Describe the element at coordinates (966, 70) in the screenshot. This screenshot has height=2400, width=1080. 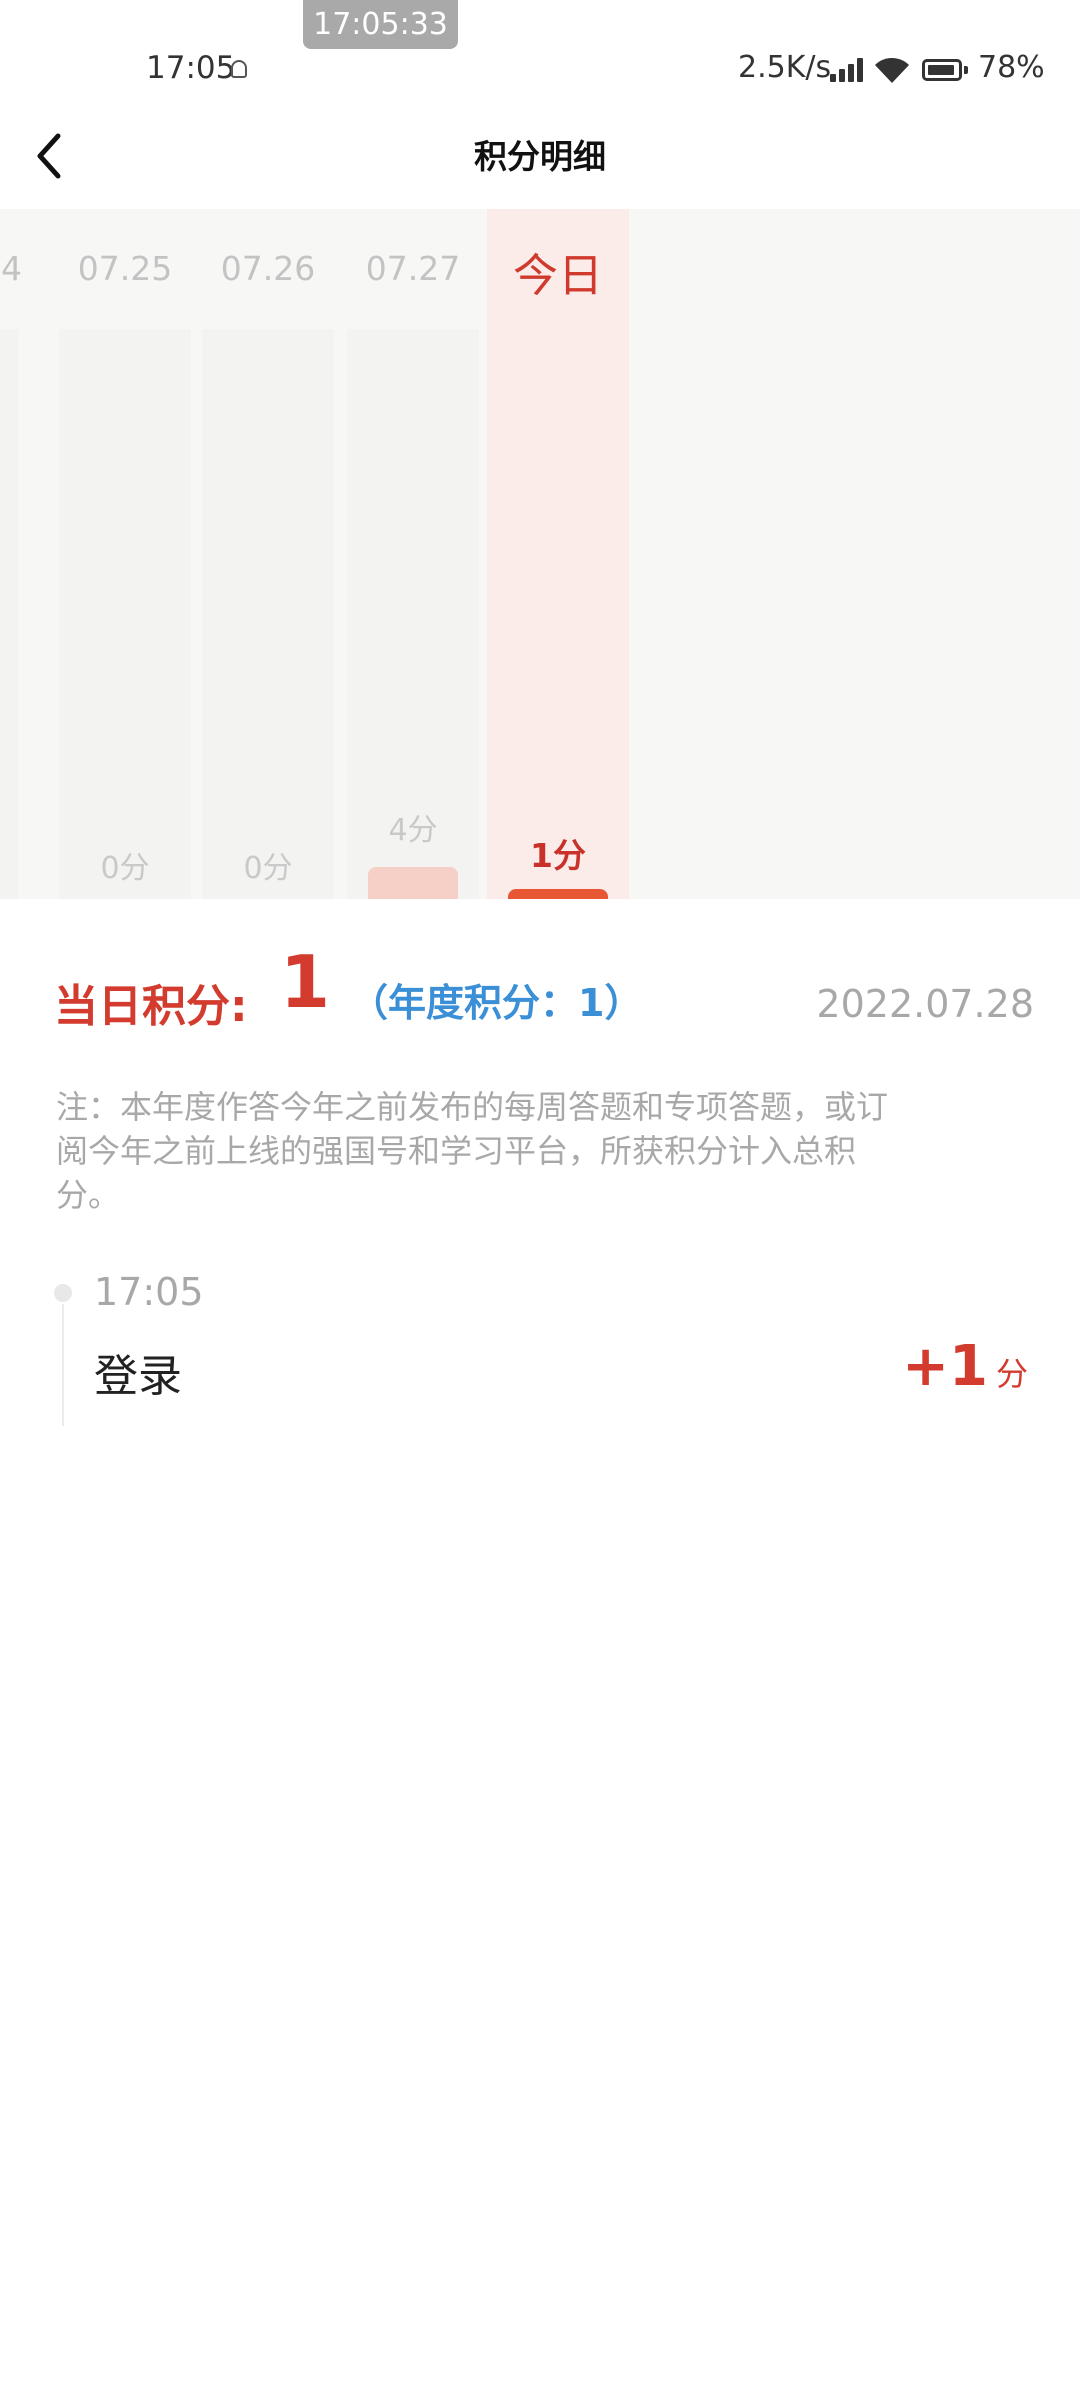
I see `battery-tip` at that location.